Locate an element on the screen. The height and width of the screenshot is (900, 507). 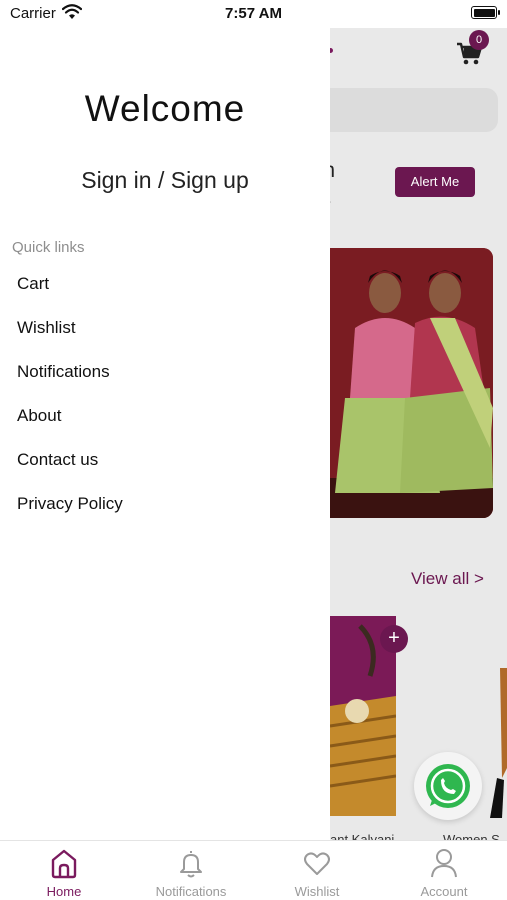
welcome-heading: Welcome is located at coordinates (165, 108).